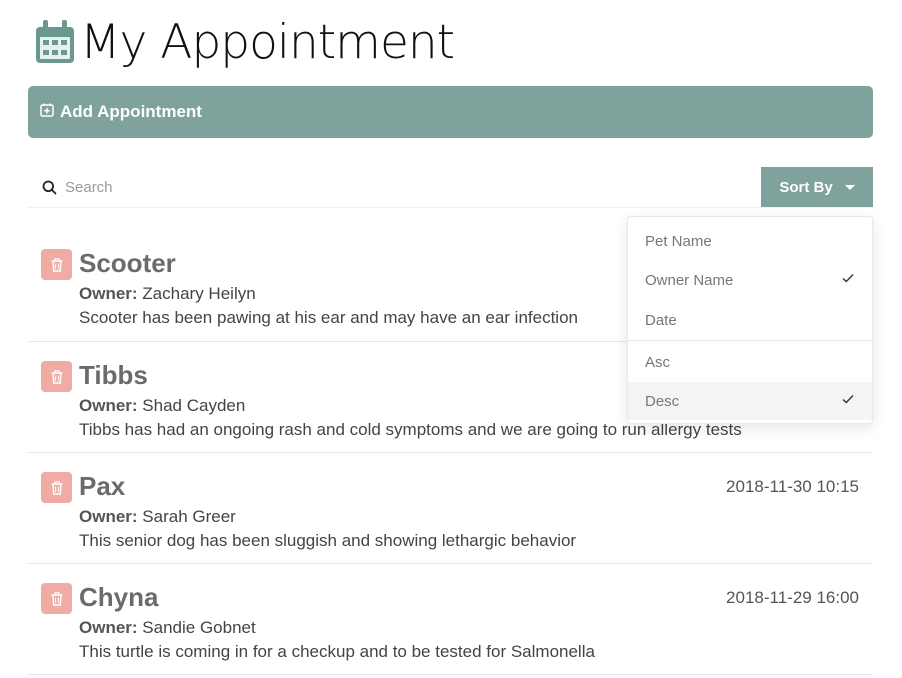  I want to click on sort-option-label: Owner Name, so click(689, 280).